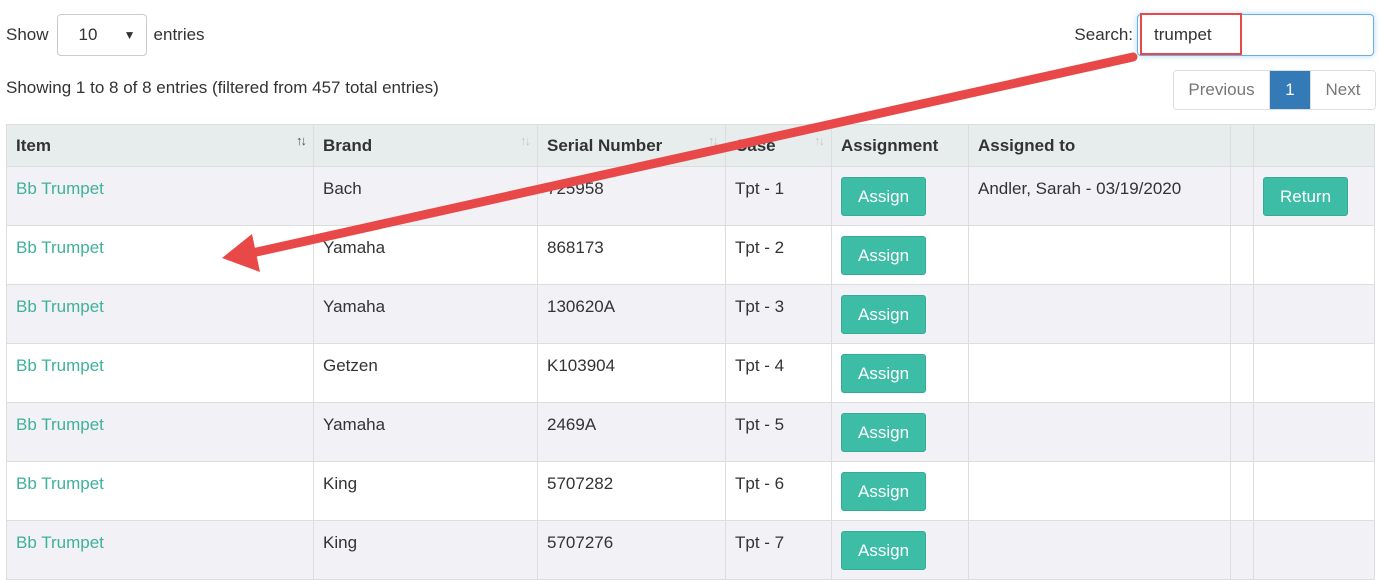  I want to click on next-page-button: Next, so click(1342, 90).